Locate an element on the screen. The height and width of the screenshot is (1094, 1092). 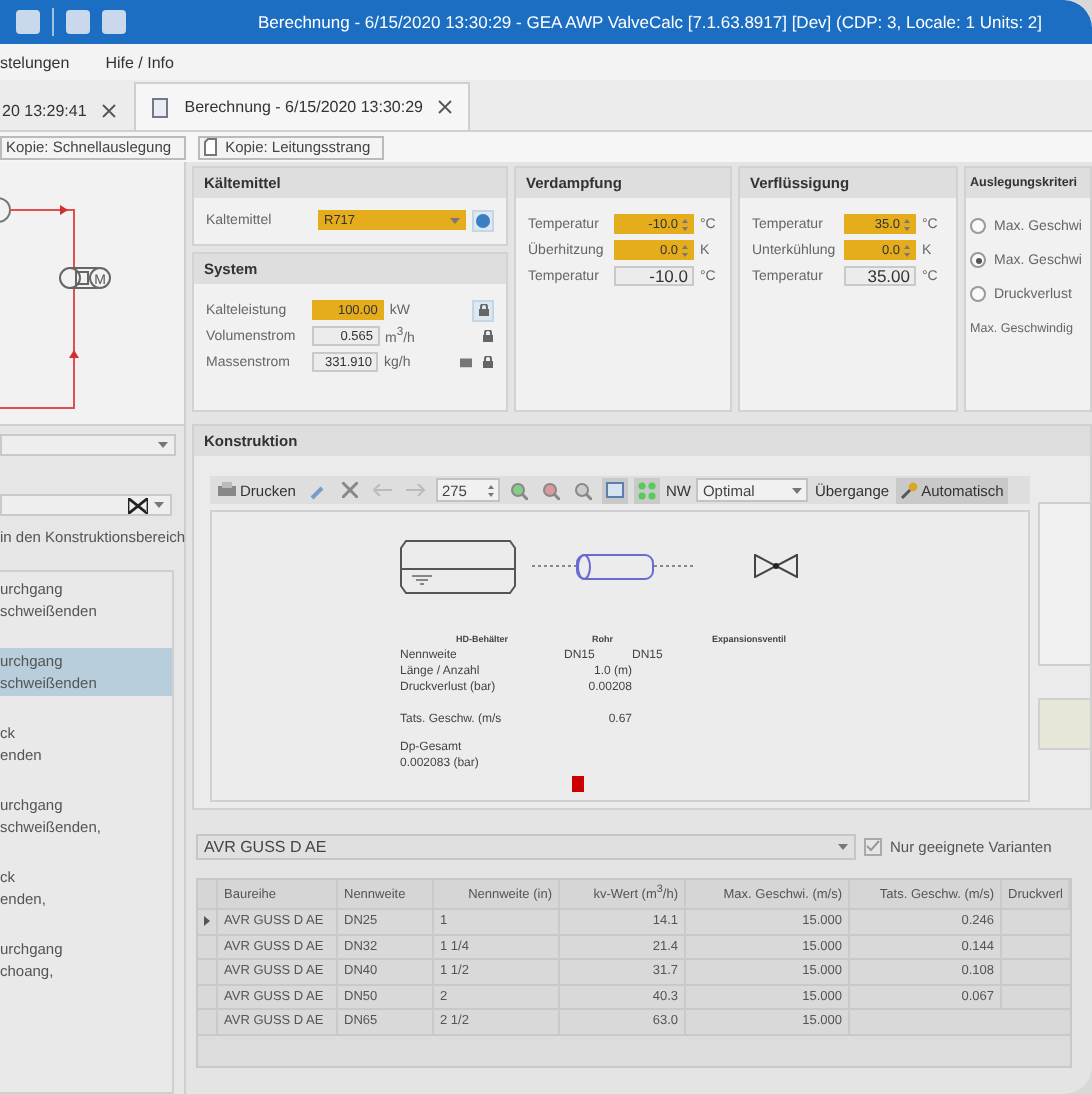
tank-drawing is located at coordinates (458, 566).